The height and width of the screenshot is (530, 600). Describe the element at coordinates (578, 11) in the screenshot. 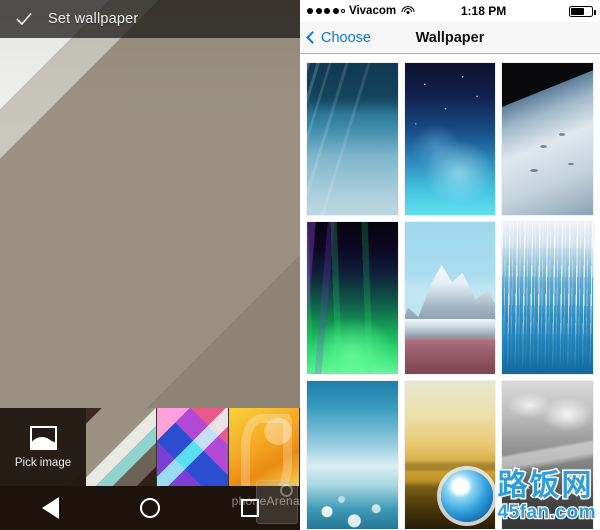

I see `battery-fill` at that location.